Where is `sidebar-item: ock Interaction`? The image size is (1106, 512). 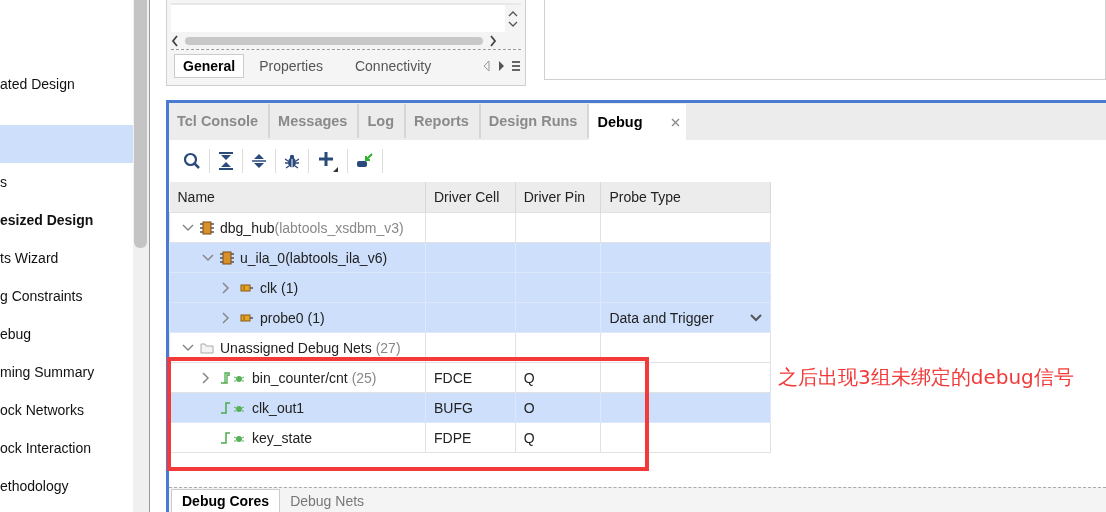 sidebar-item: ock Interaction is located at coordinates (67, 448).